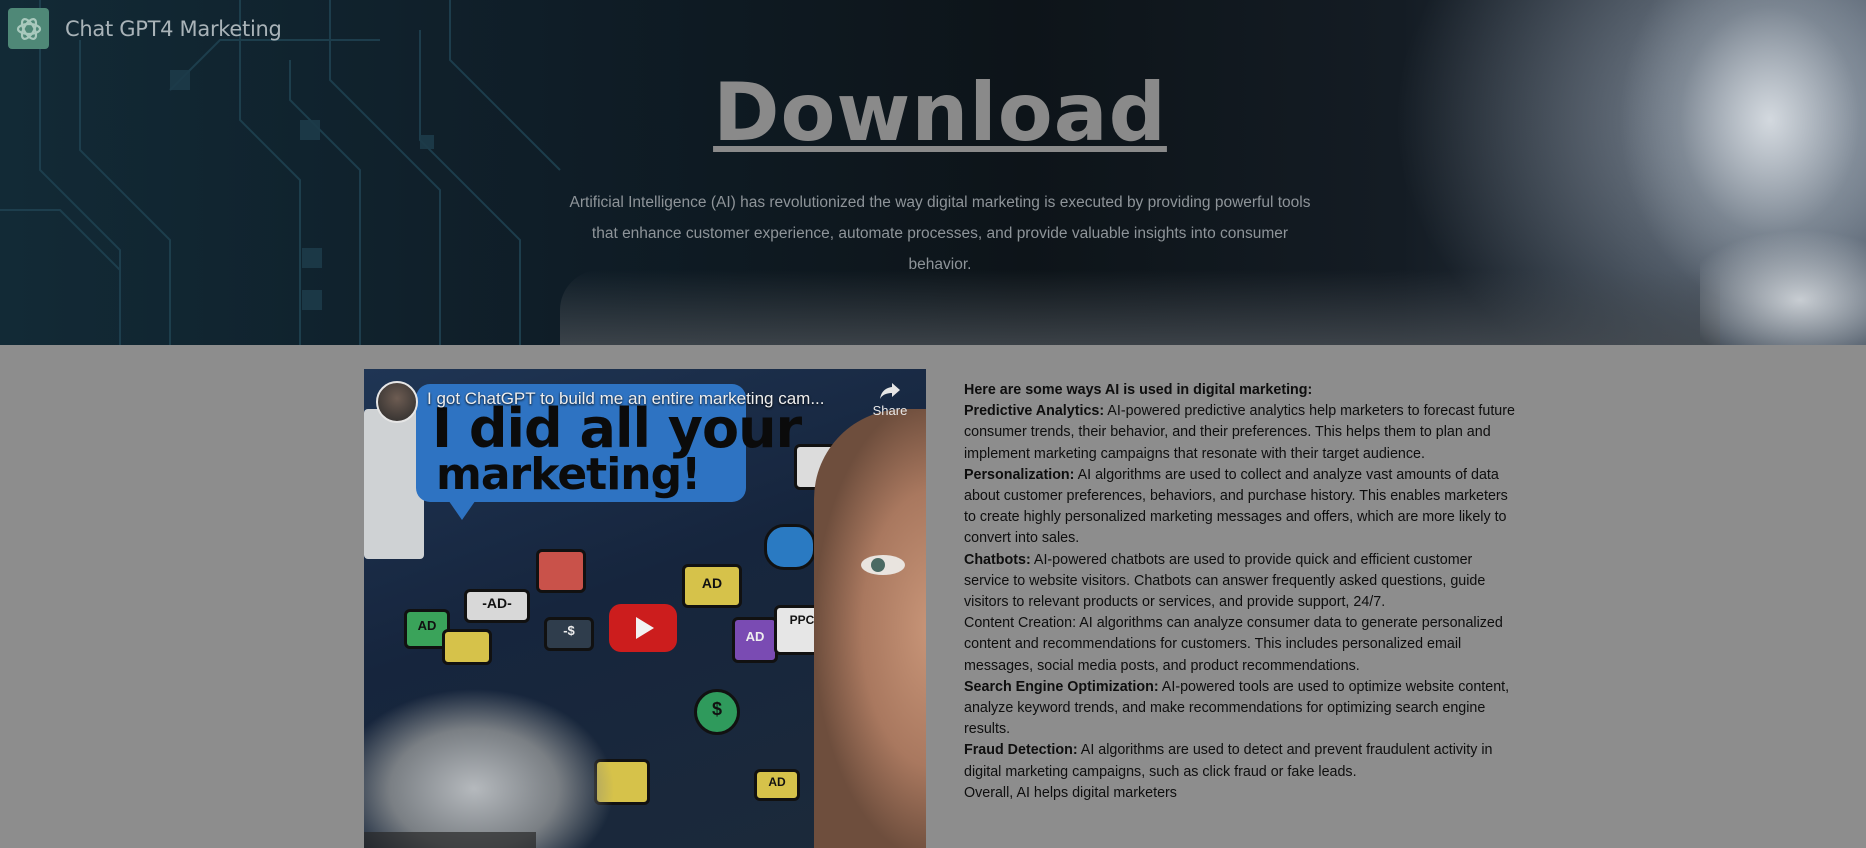 This screenshot has height=848, width=1866. What do you see at coordinates (28, 28) in the screenshot?
I see `openai-knot-icon` at bounding box center [28, 28].